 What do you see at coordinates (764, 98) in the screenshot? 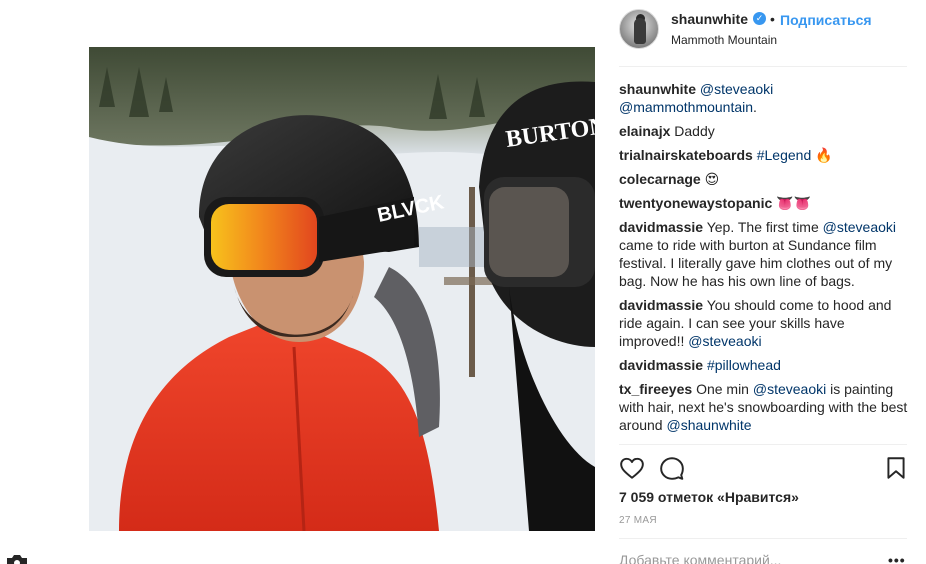
I see `comment-item: shaunwhite @steveaoki @mammothmountain.` at bounding box center [764, 98].